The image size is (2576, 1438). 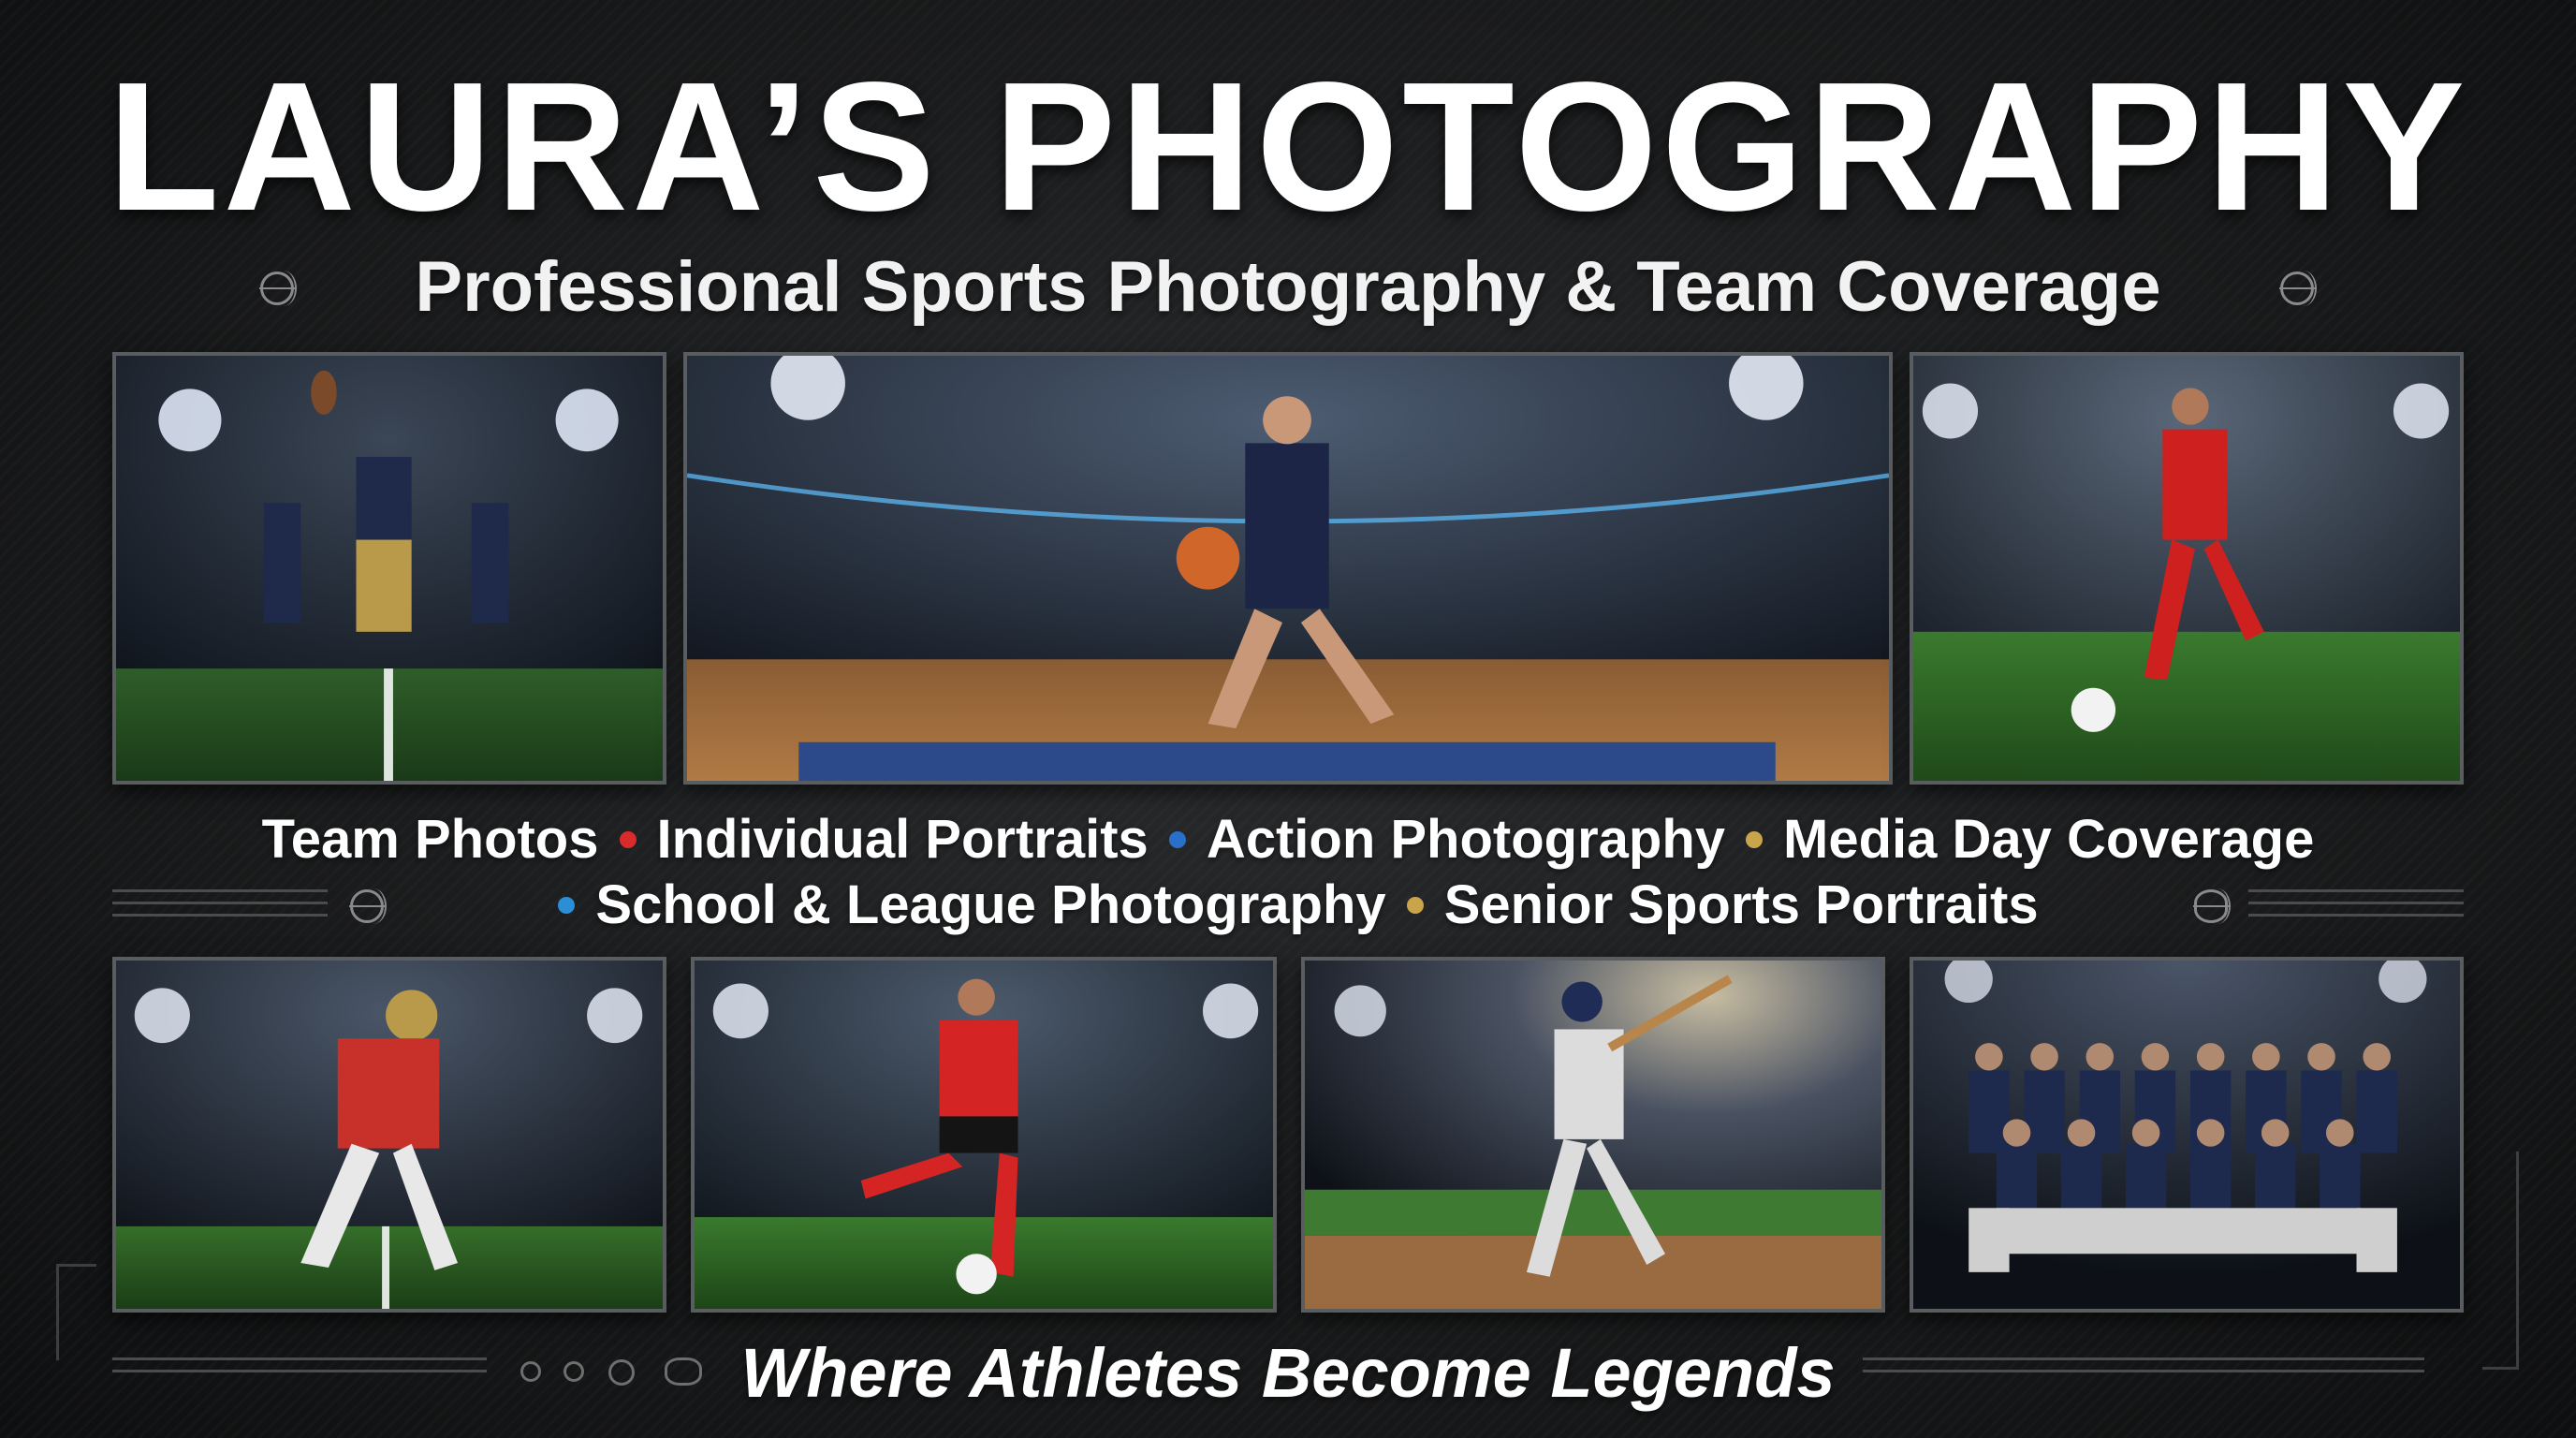 What do you see at coordinates (2187, 568) in the screenshot?
I see `soccer-action-photo` at bounding box center [2187, 568].